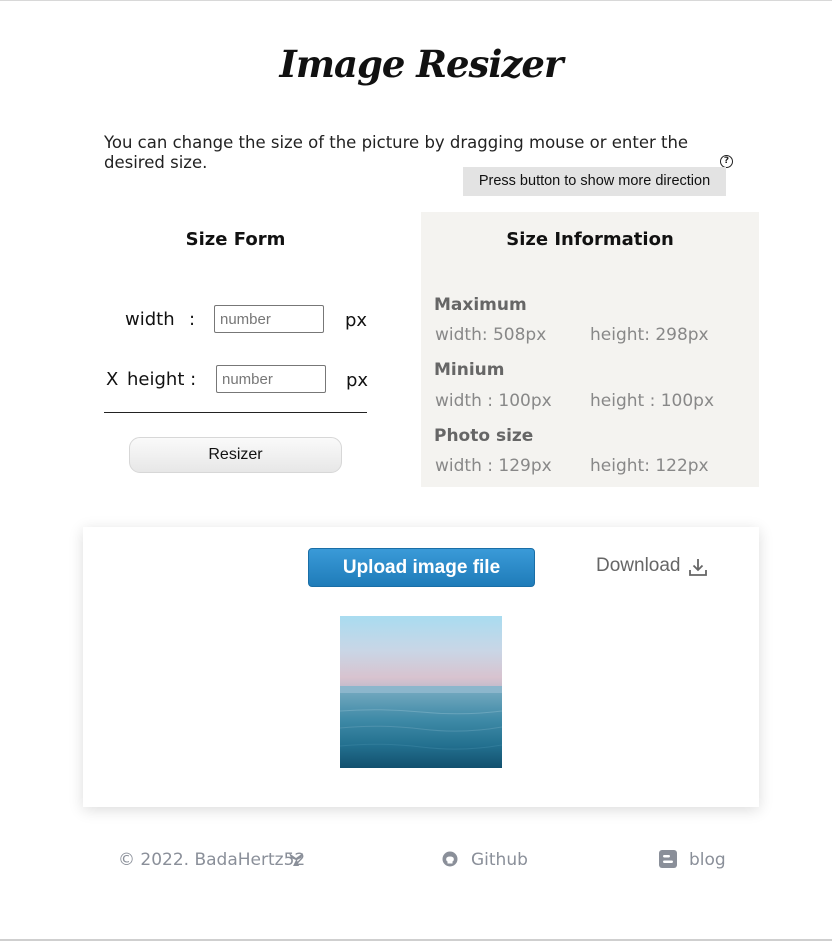  I want to click on photo-size-heading: Photo size, so click(484, 436).